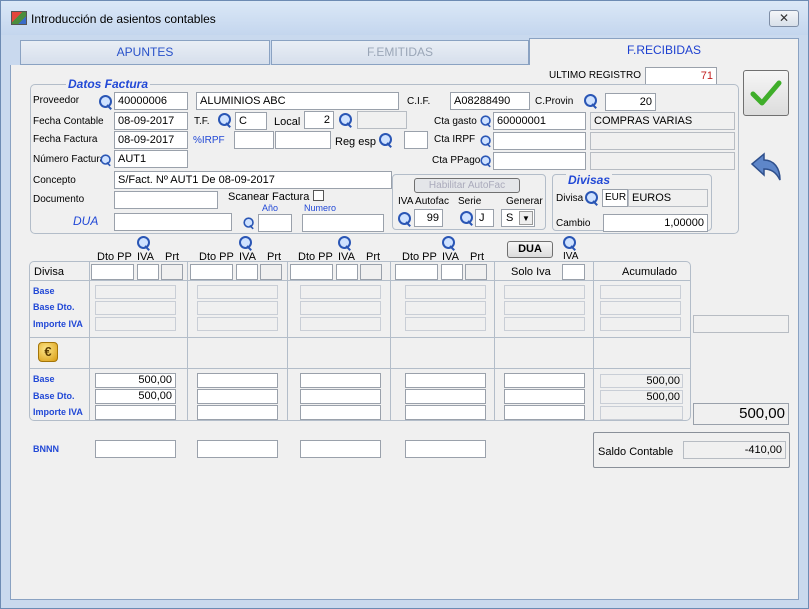 This screenshot has width=809, height=609. What do you see at coordinates (248, 222) in the screenshot?
I see `dua-search-icon` at bounding box center [248, 222].